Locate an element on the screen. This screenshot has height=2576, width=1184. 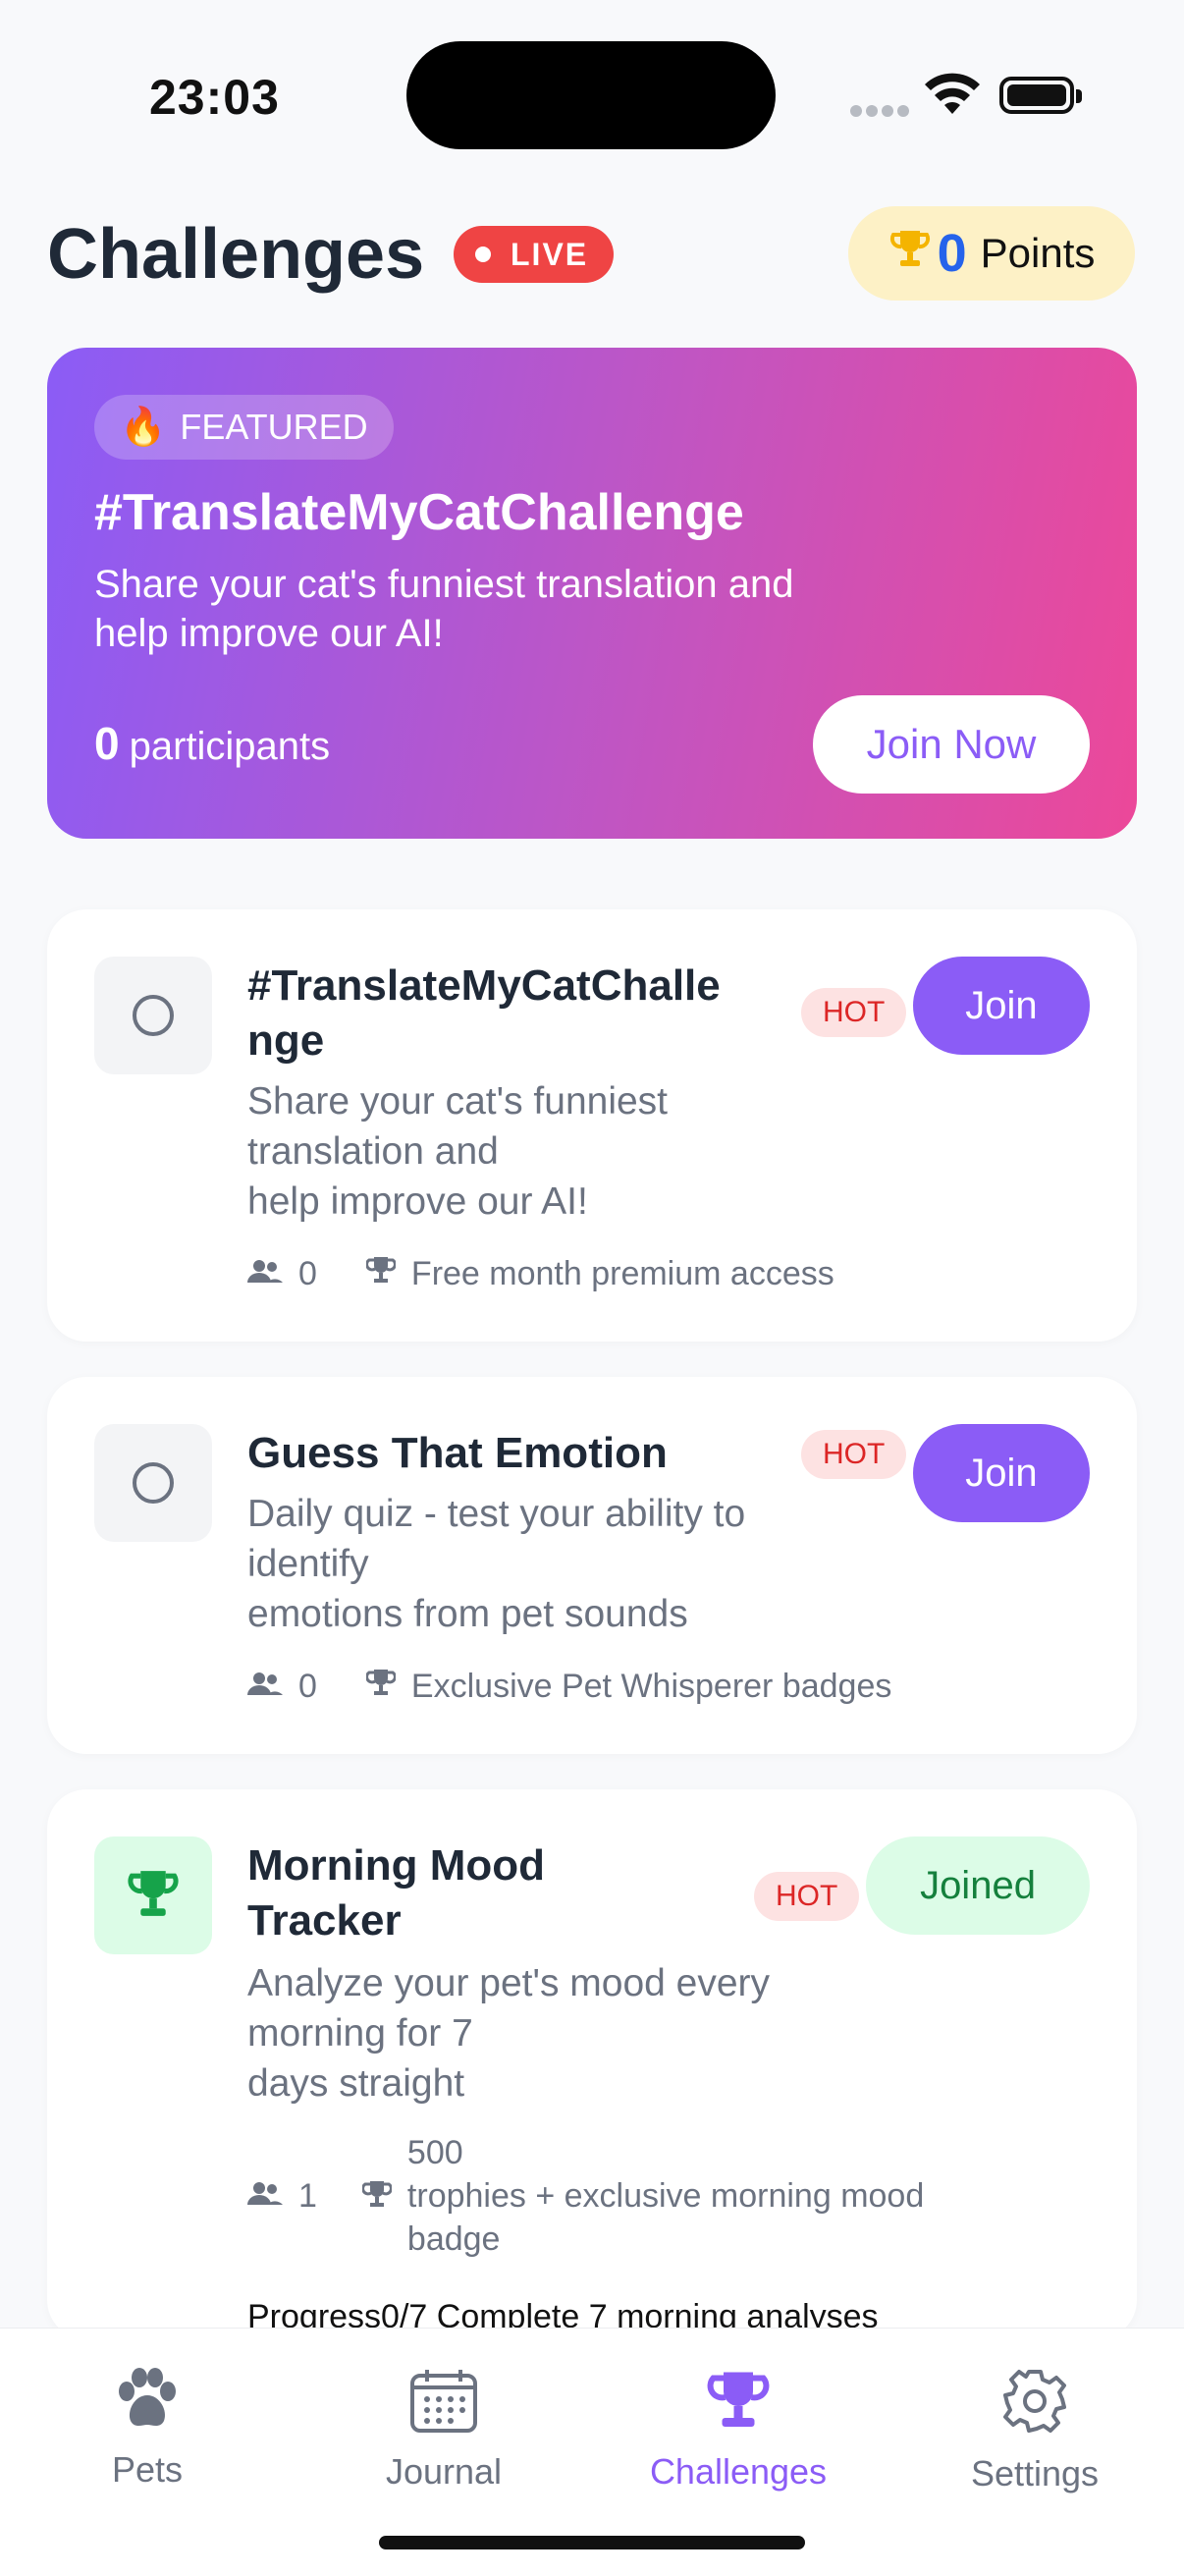
challenge-title: Guess That Emotion is located at coordinates (458, 1453).